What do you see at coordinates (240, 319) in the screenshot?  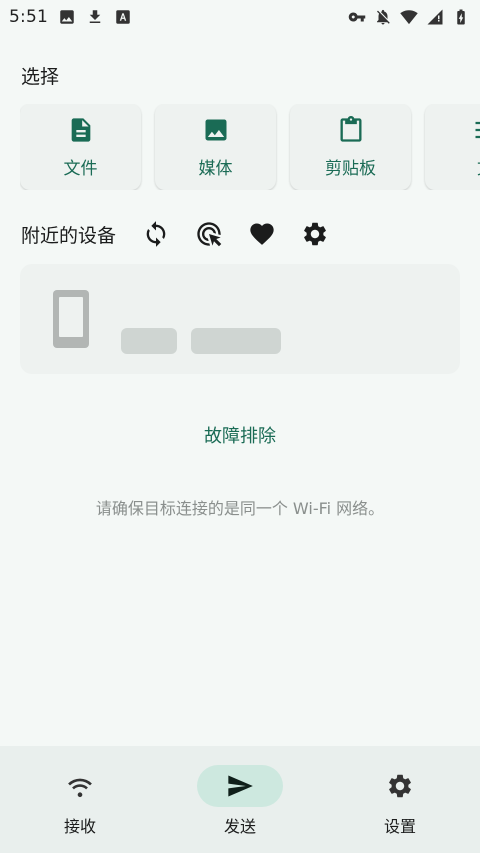 I see `device-placeholder-card` at bounding box center [240, 319].